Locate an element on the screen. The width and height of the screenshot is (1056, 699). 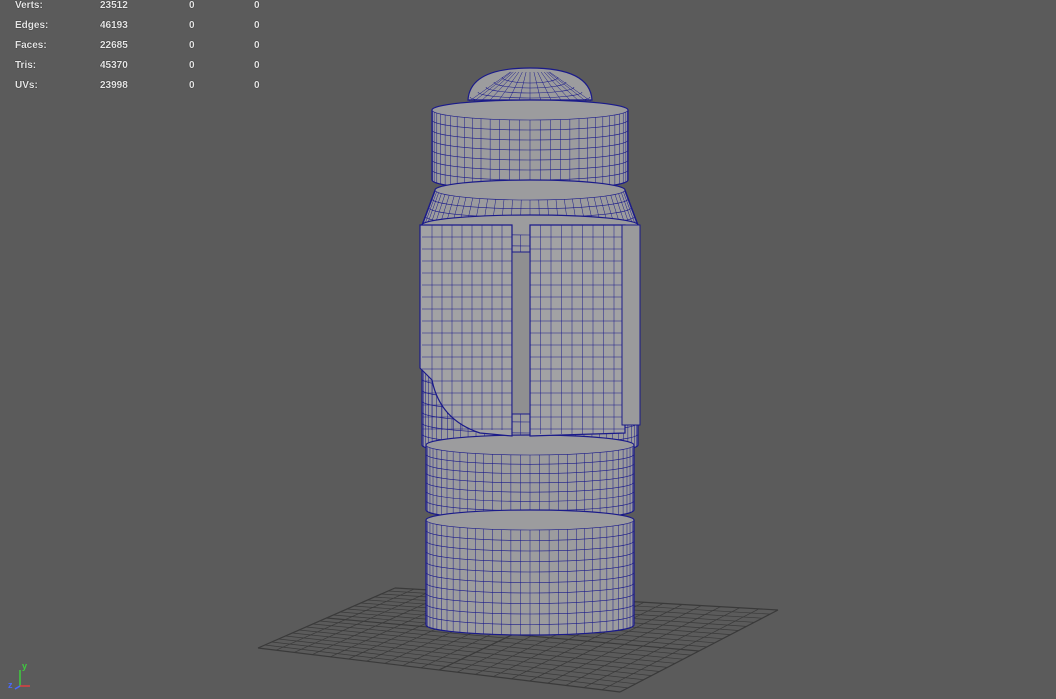
side-panels is located at coordinates (530, 330).